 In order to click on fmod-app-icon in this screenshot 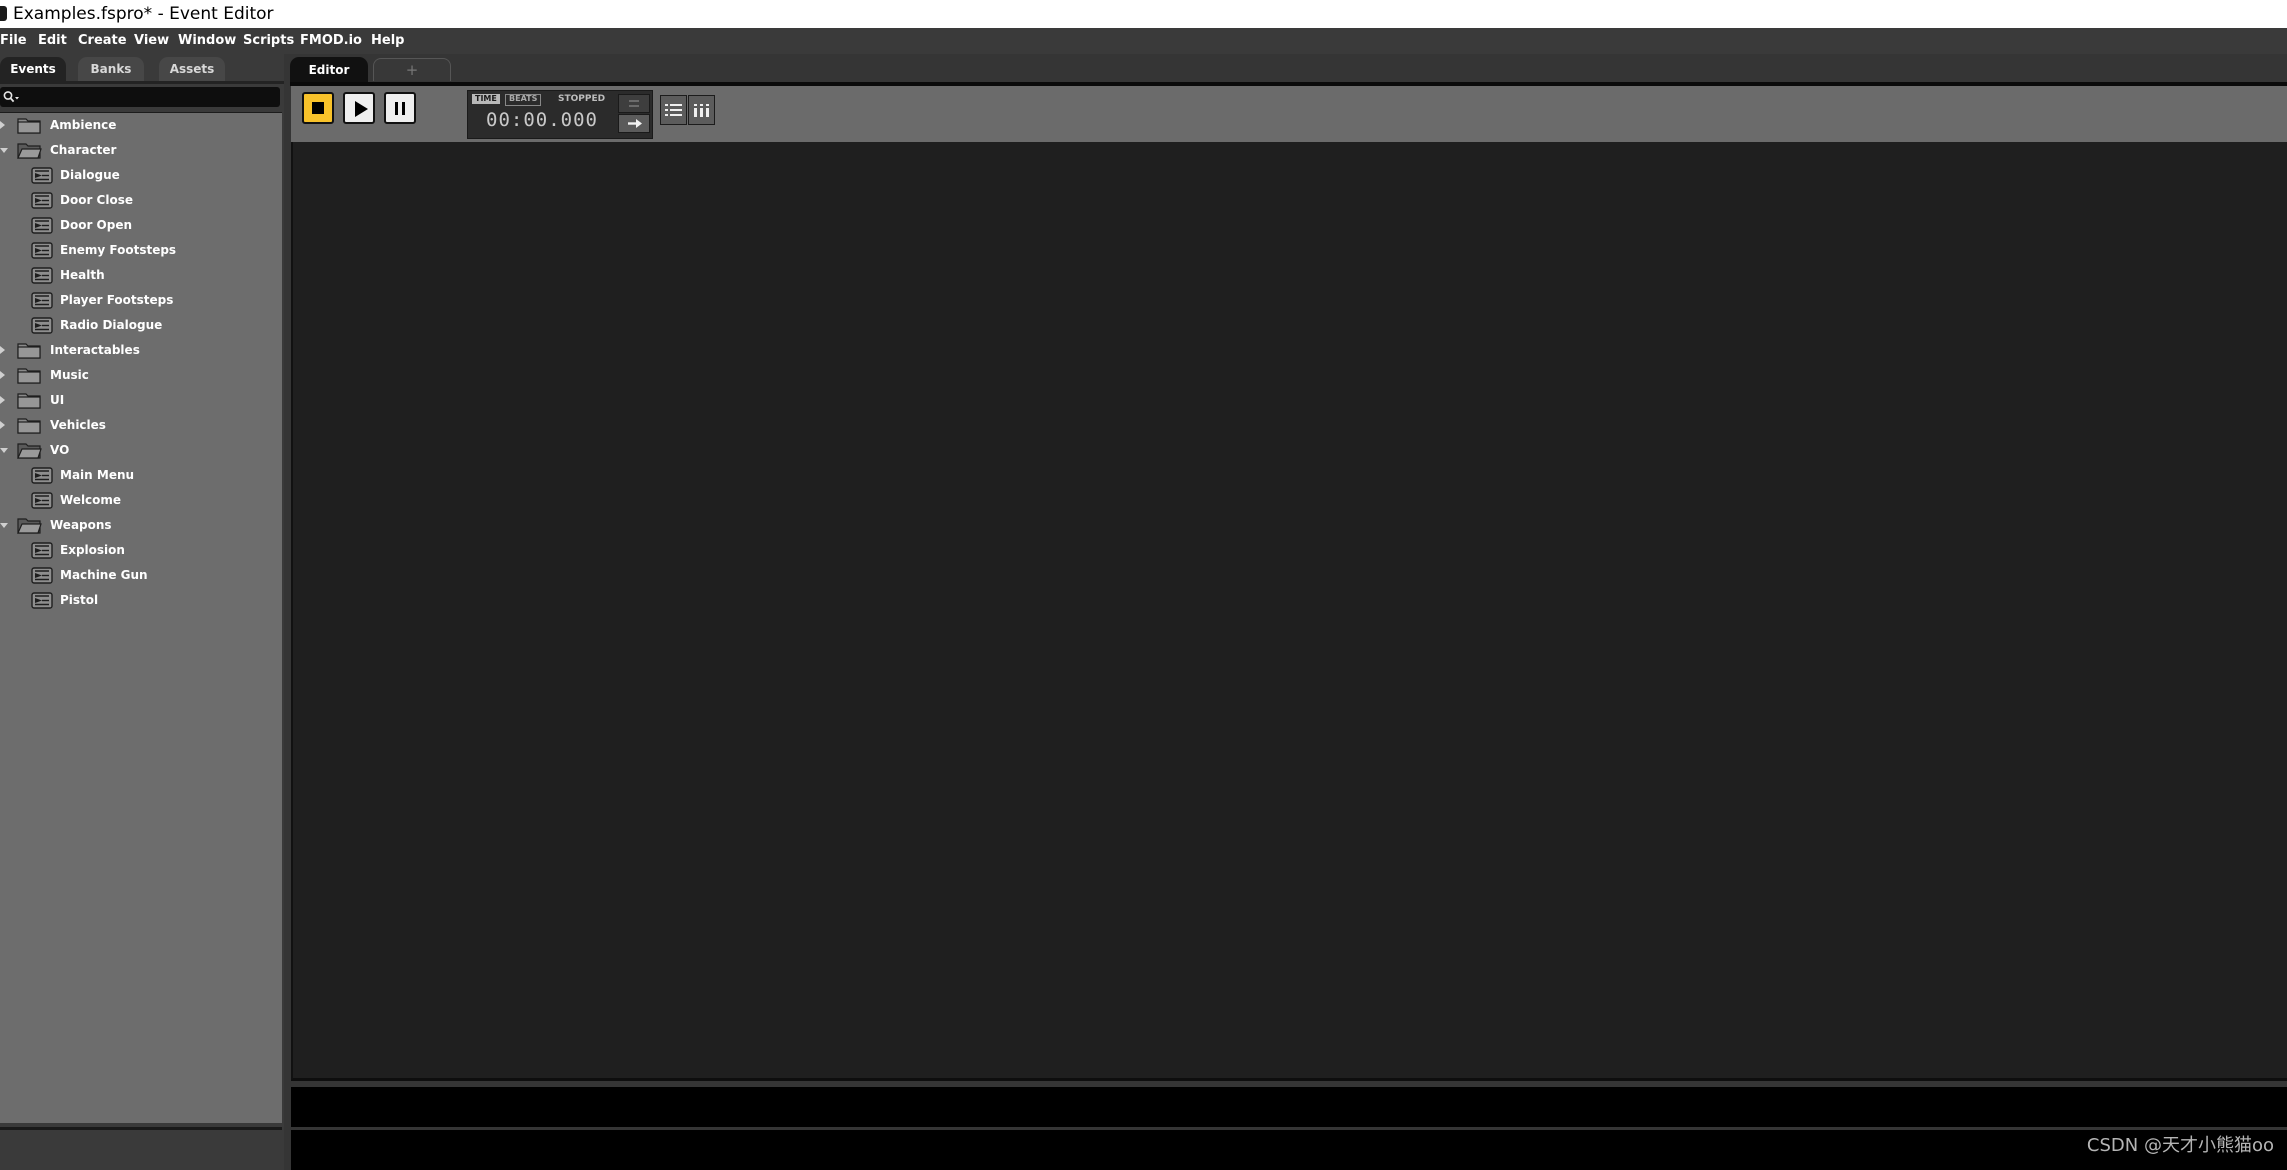, I will do `click(3, 13)`.